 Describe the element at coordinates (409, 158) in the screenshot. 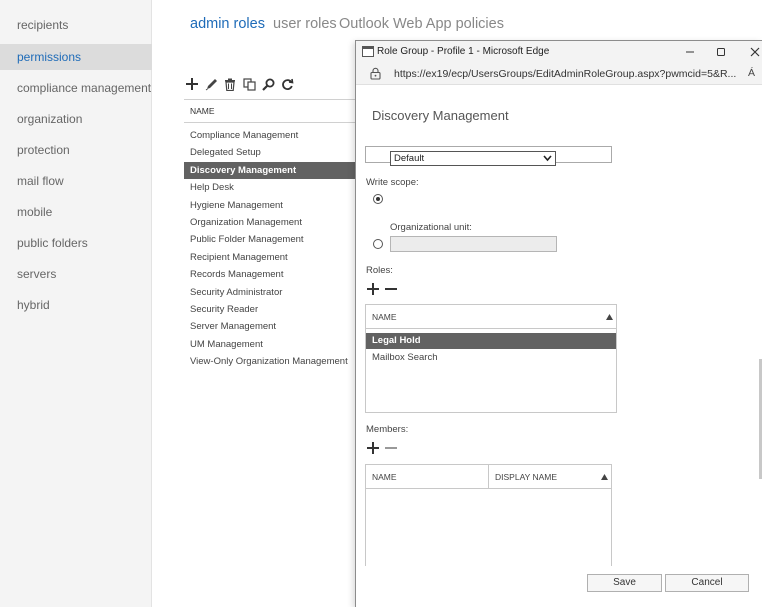

I see `write-scope-select-value: Default` at that location.